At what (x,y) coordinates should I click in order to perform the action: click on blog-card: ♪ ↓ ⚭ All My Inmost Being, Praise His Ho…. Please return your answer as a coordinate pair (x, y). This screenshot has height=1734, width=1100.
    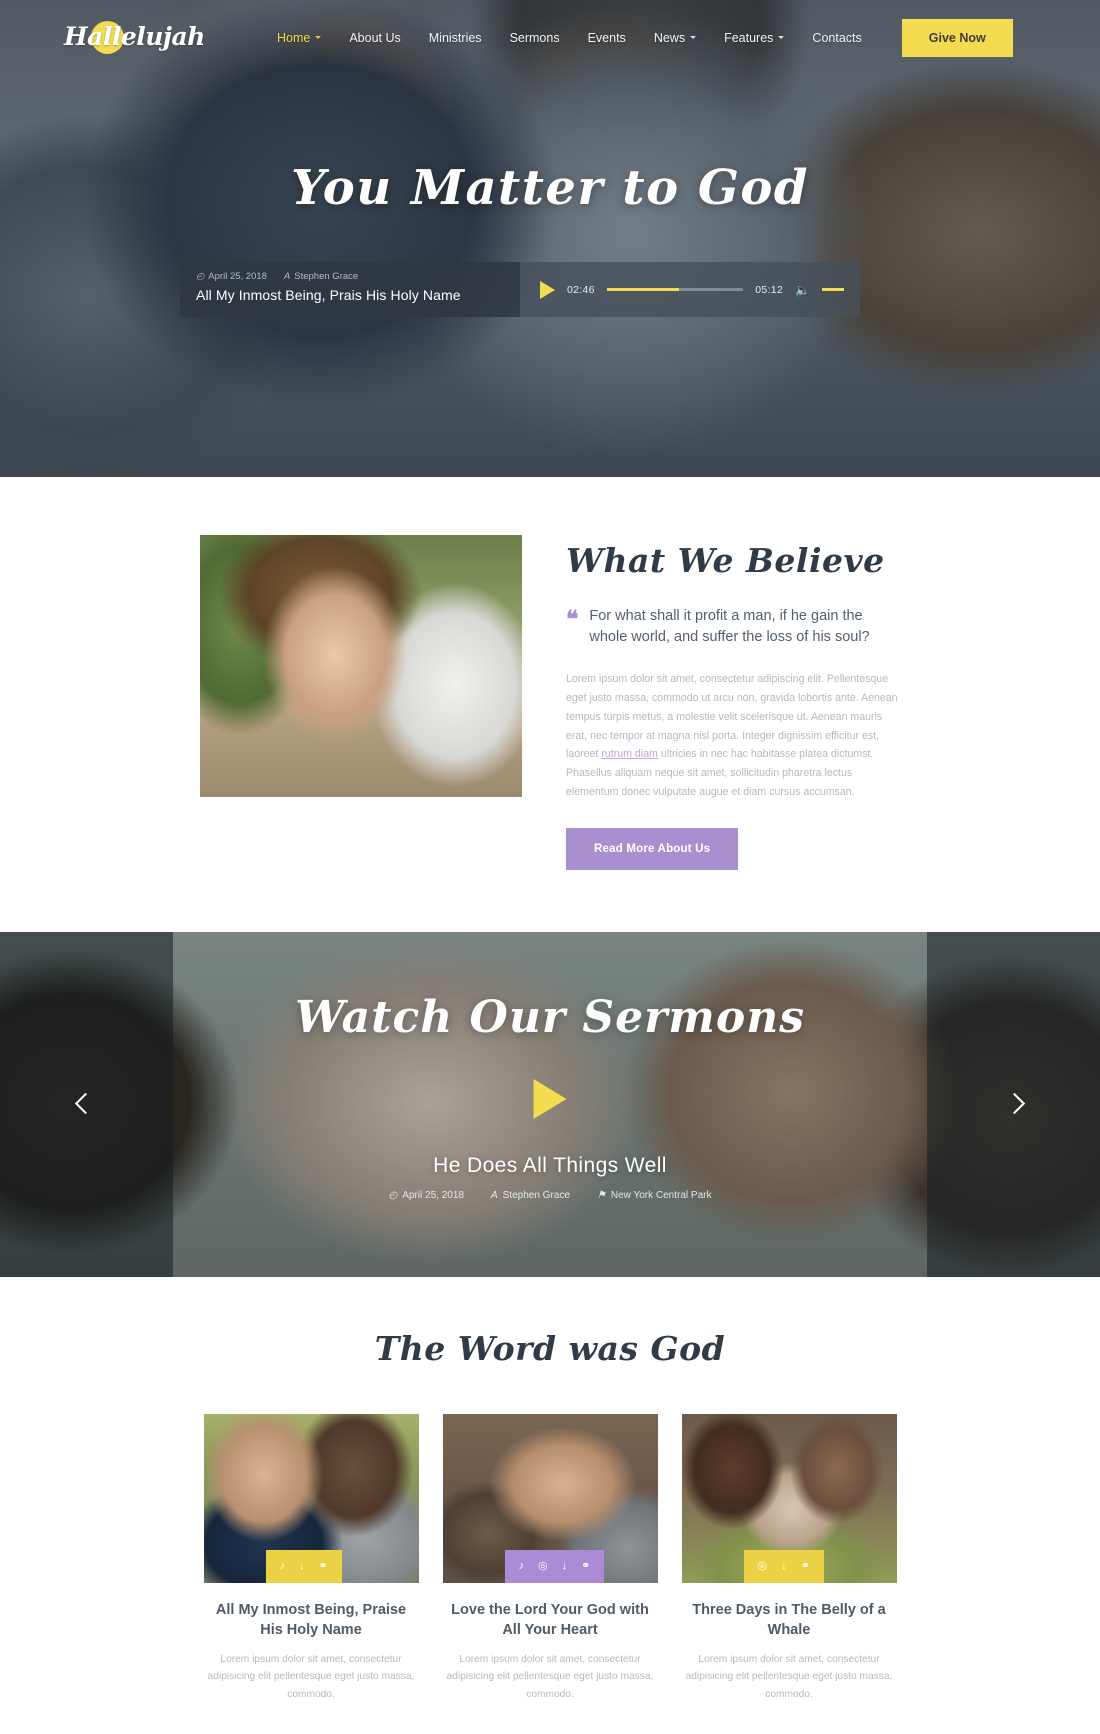
    Looking at the image, I should click on (311, 1558).